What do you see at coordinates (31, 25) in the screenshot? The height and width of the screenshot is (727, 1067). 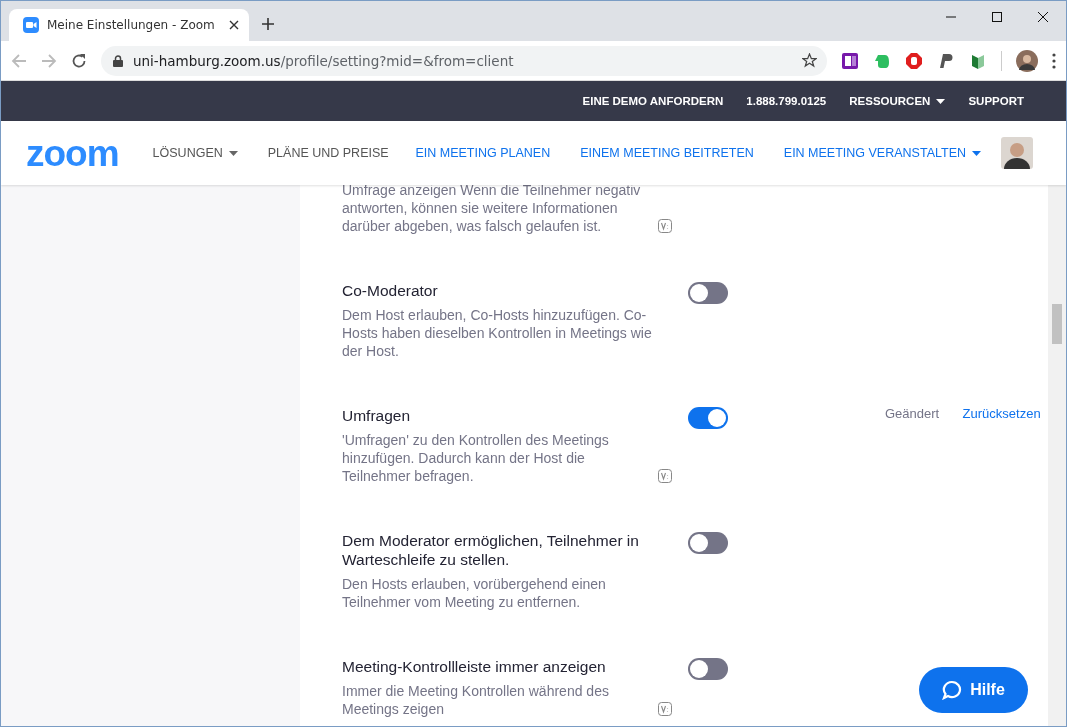 I see `video-camera-icon` at bounding box center [31, 25].